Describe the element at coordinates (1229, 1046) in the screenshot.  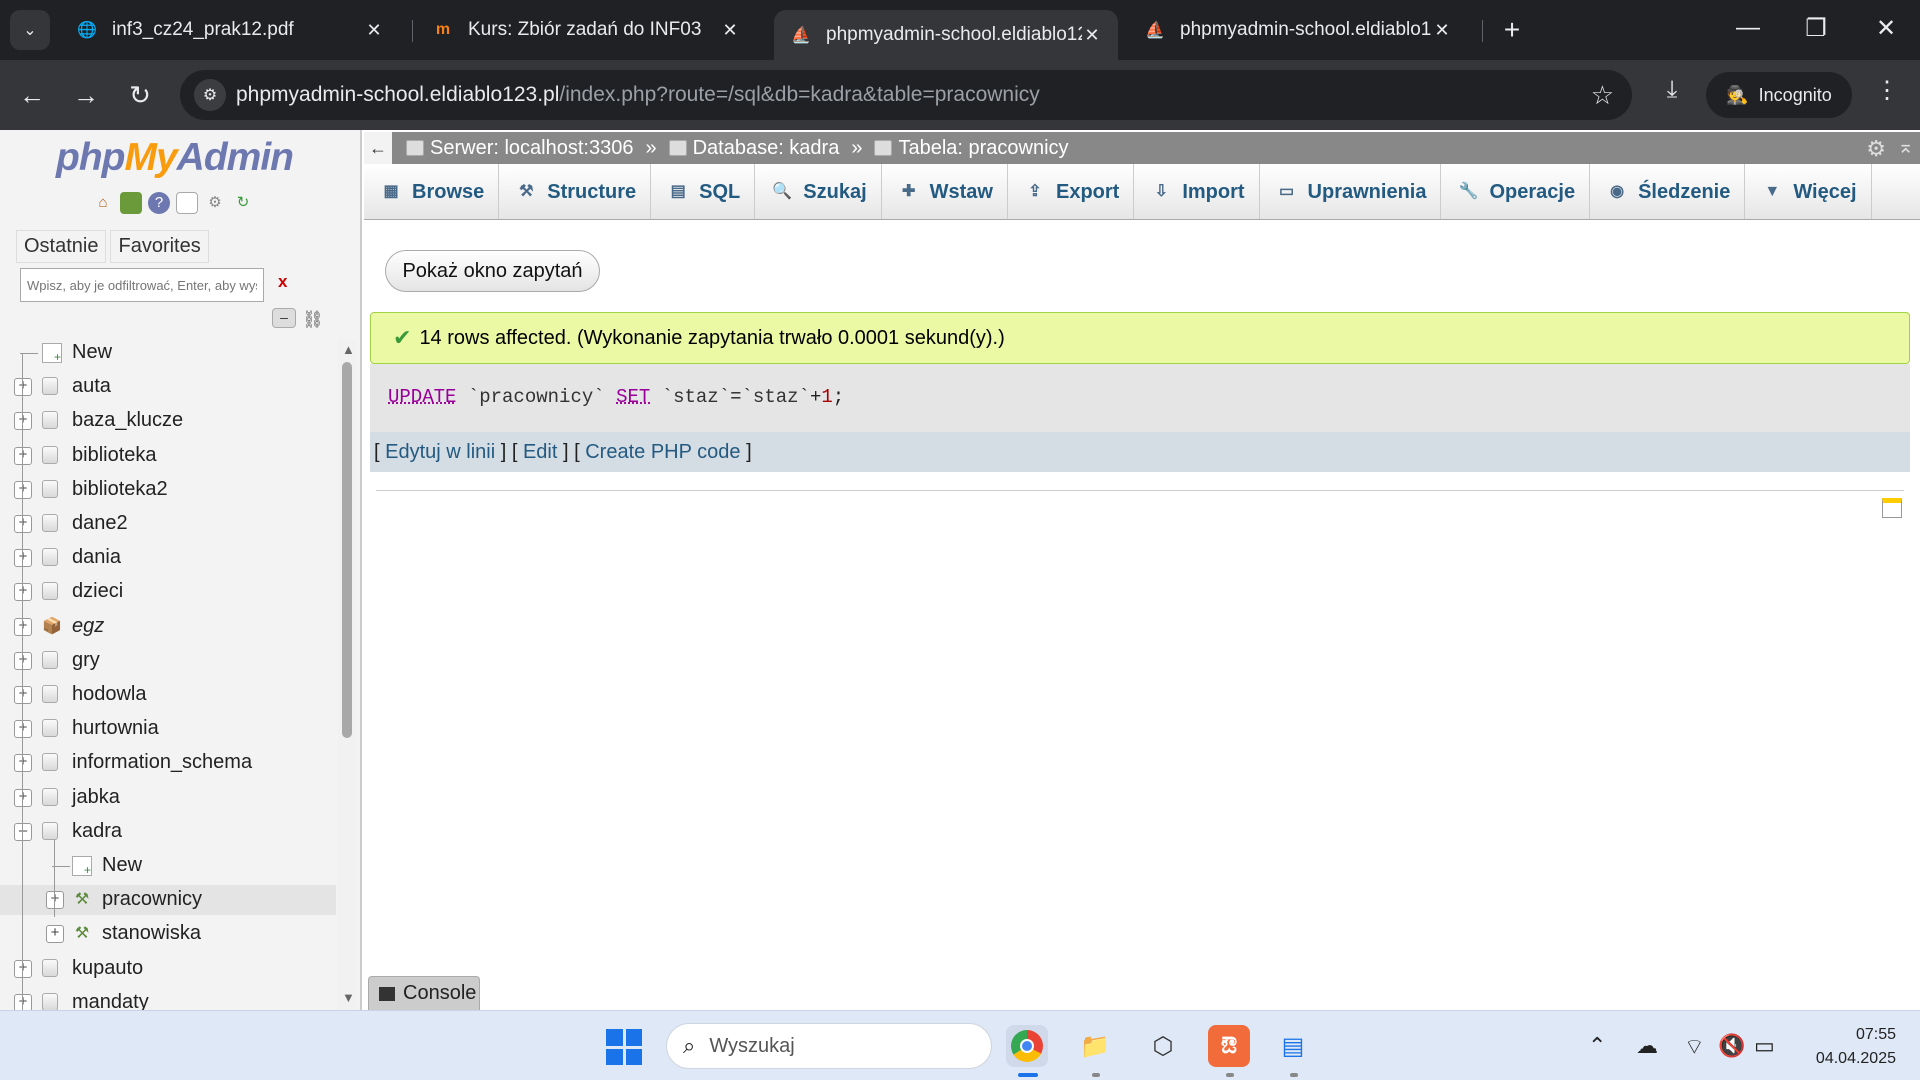
I see `xampp-app-icon: ಔ` at that location.